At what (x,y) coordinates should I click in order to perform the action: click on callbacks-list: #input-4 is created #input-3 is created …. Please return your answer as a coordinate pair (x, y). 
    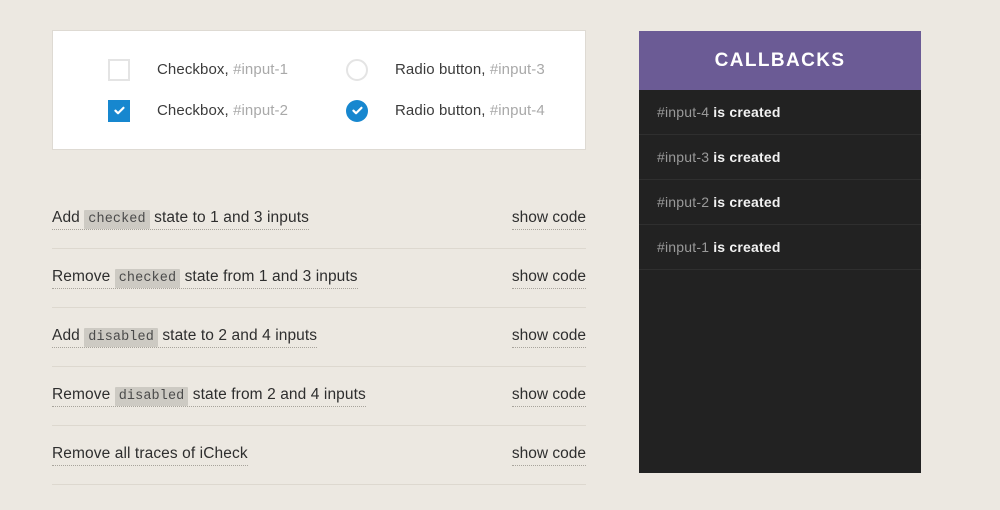
    Looking at the image, I should click on (780, 180).